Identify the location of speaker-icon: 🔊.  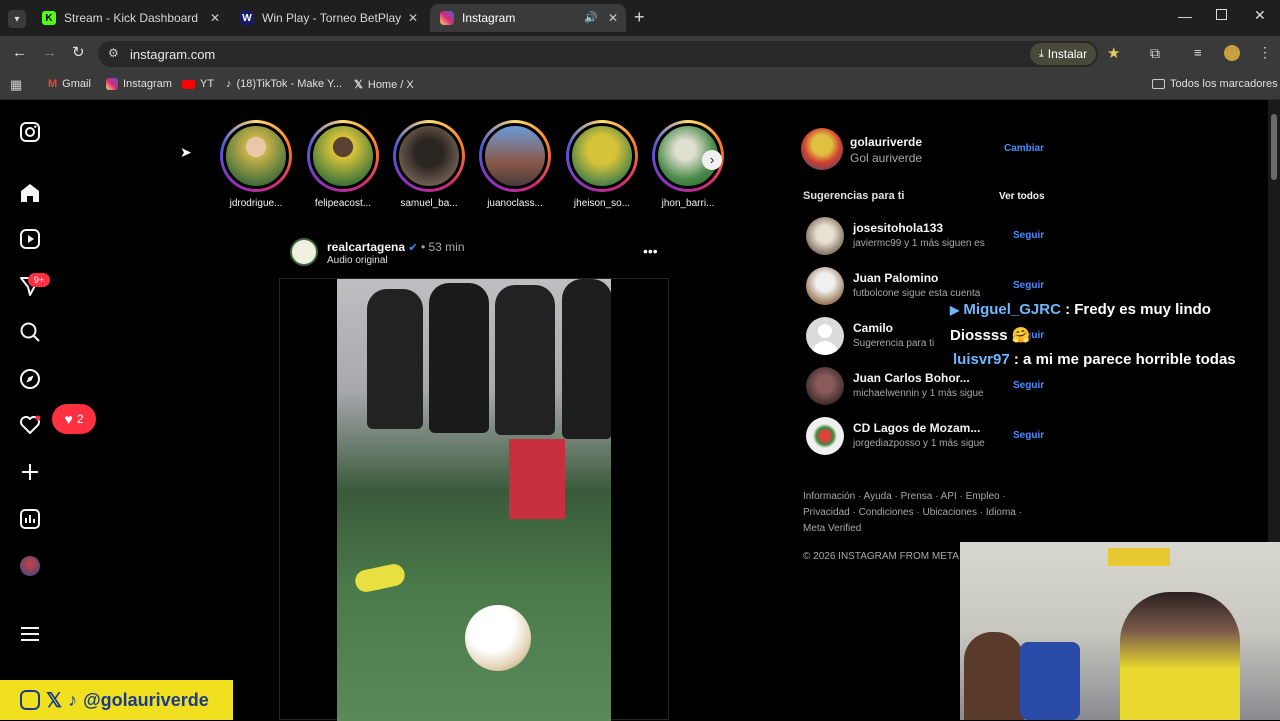
(591, 17).